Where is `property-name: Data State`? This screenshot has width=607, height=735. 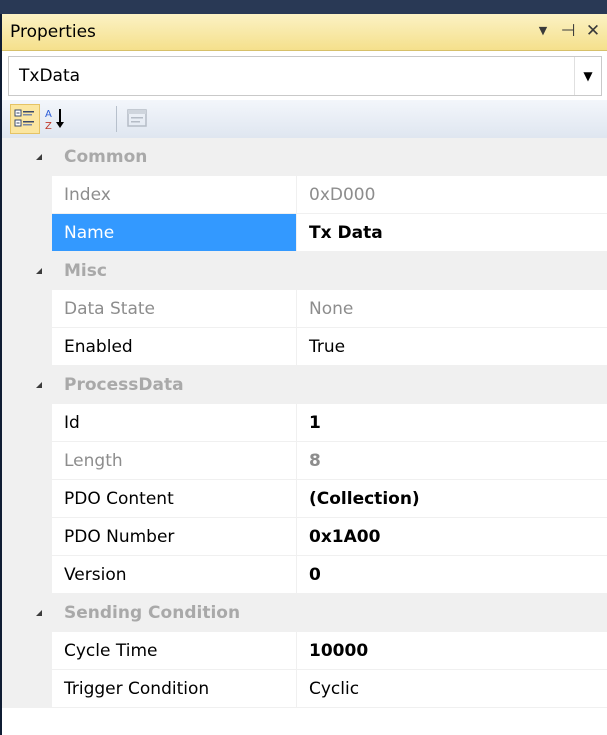
property-name: Data State is located at coordinates (174, 309).